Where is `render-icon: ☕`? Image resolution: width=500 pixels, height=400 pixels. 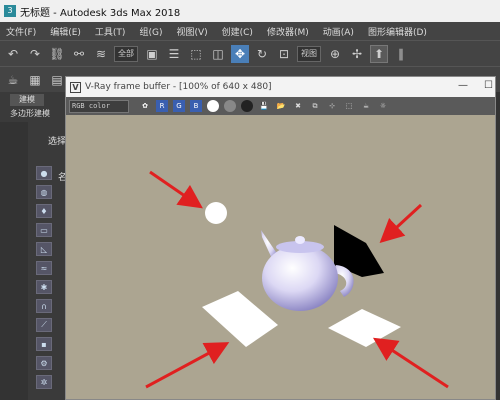
render-icon: ☕ is located at coordinates (366, 106).